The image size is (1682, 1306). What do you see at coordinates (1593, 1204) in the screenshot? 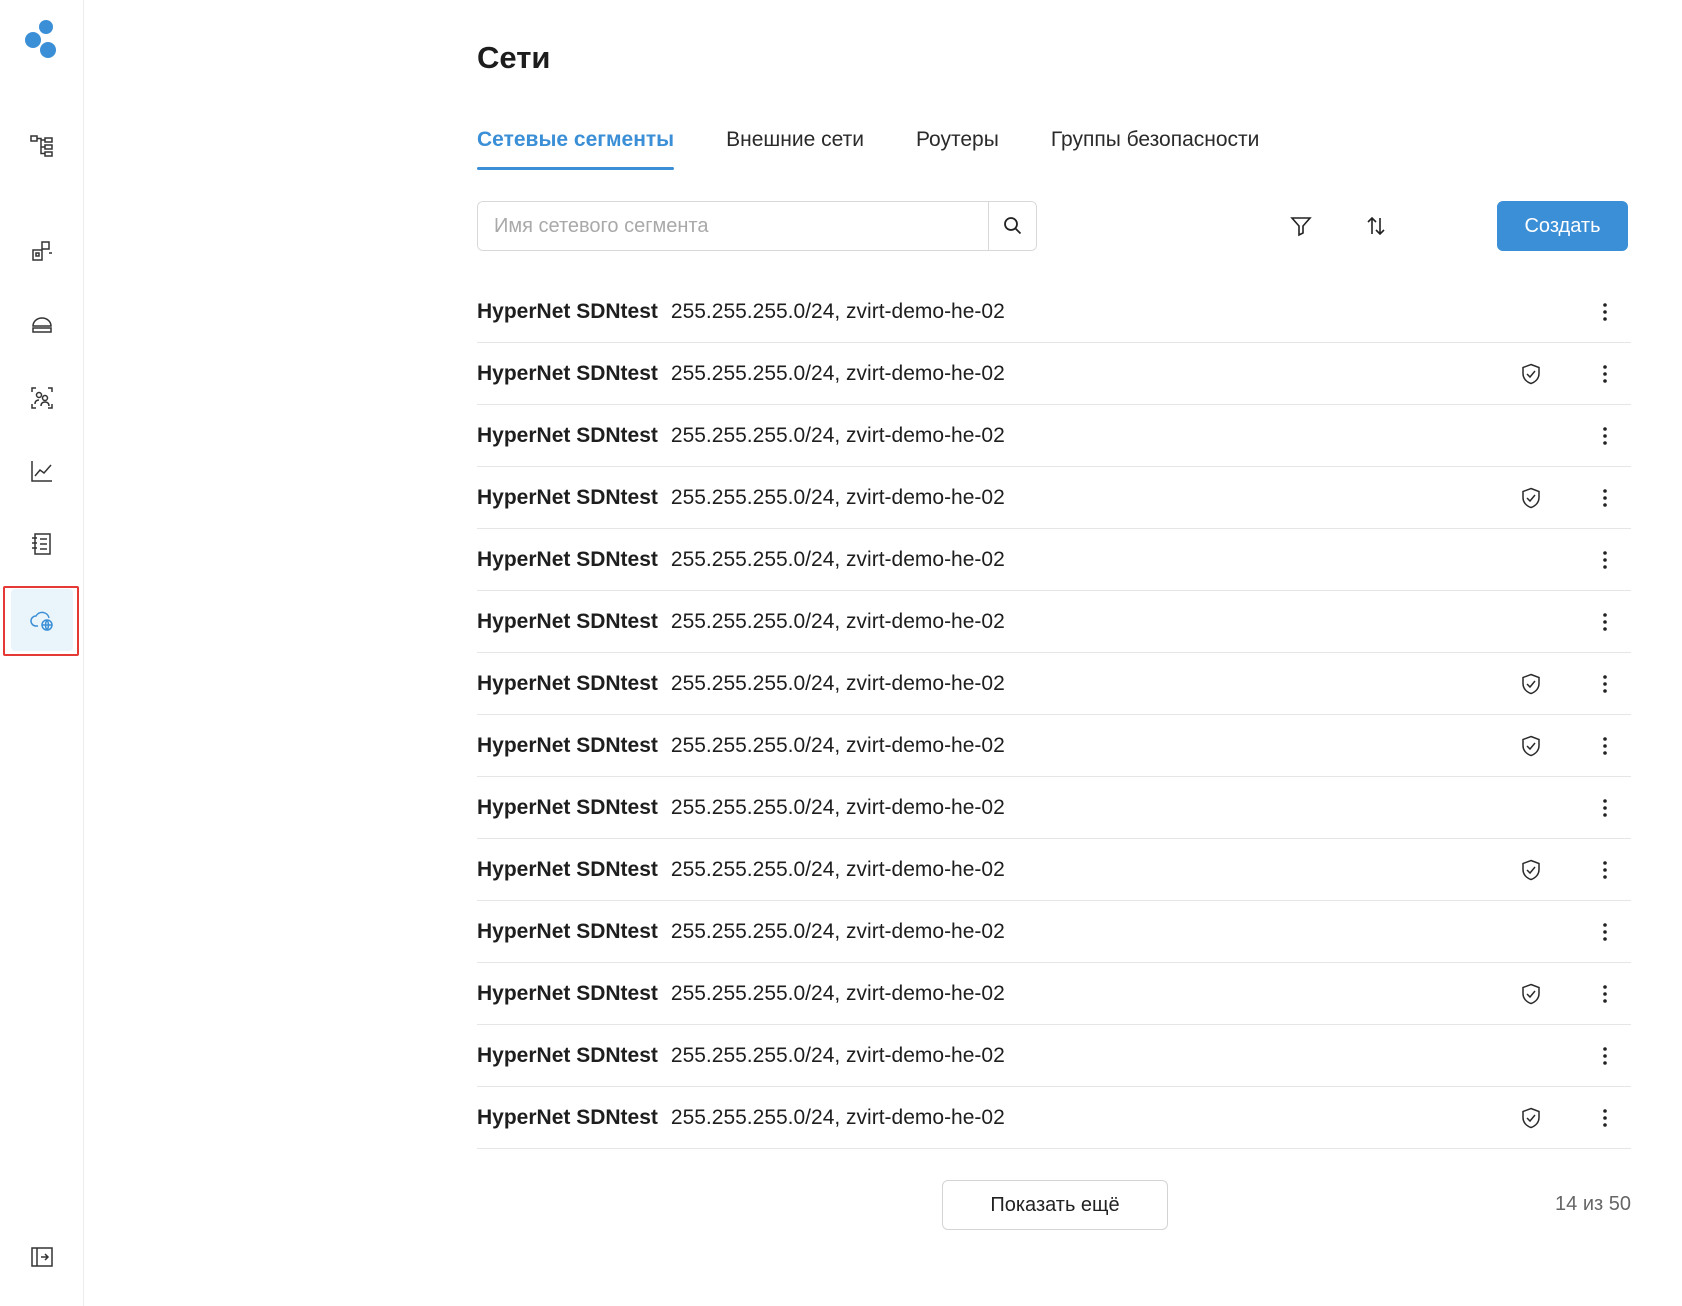
I see `pagination-count: 14 из 50` at bounding box center [1593, 1204].